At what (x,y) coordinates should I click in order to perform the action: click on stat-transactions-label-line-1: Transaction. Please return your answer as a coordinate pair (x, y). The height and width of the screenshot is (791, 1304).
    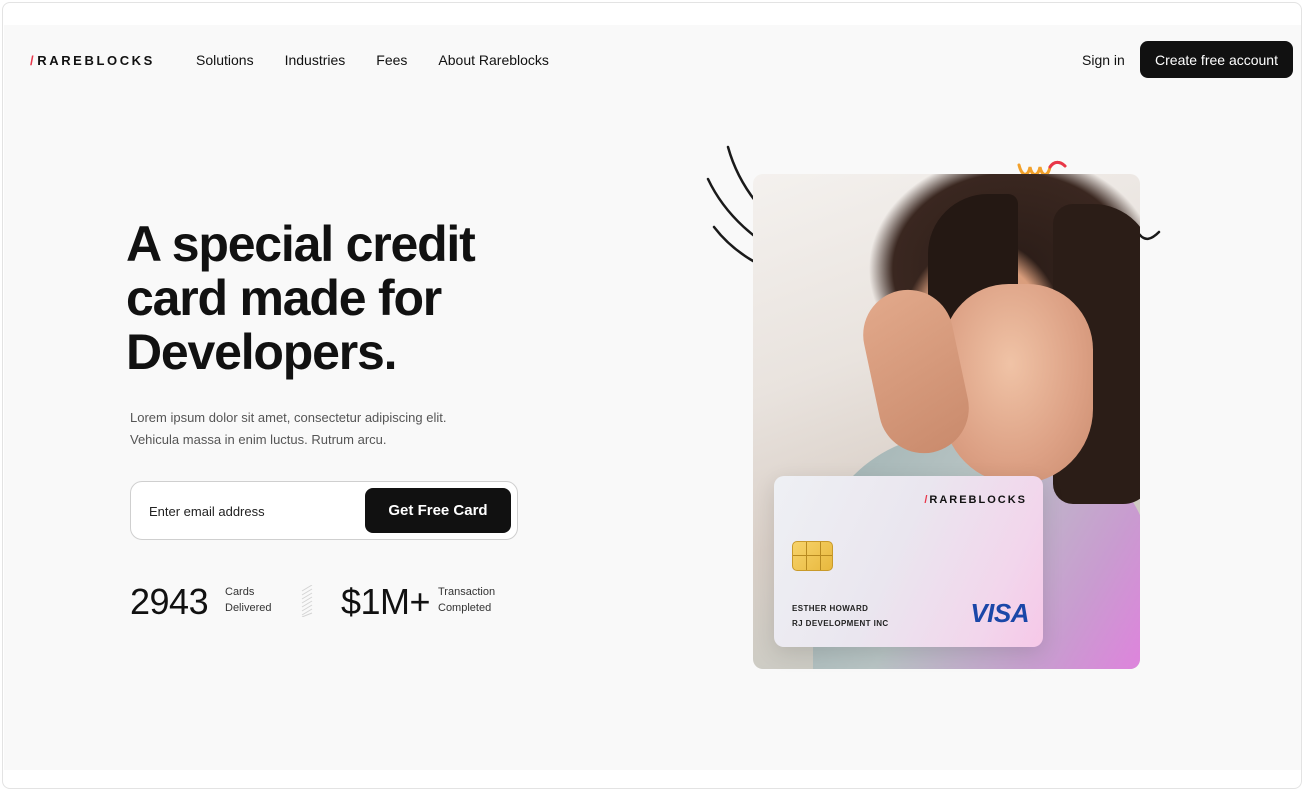
    Looking at the image, I should click on (467, 592).